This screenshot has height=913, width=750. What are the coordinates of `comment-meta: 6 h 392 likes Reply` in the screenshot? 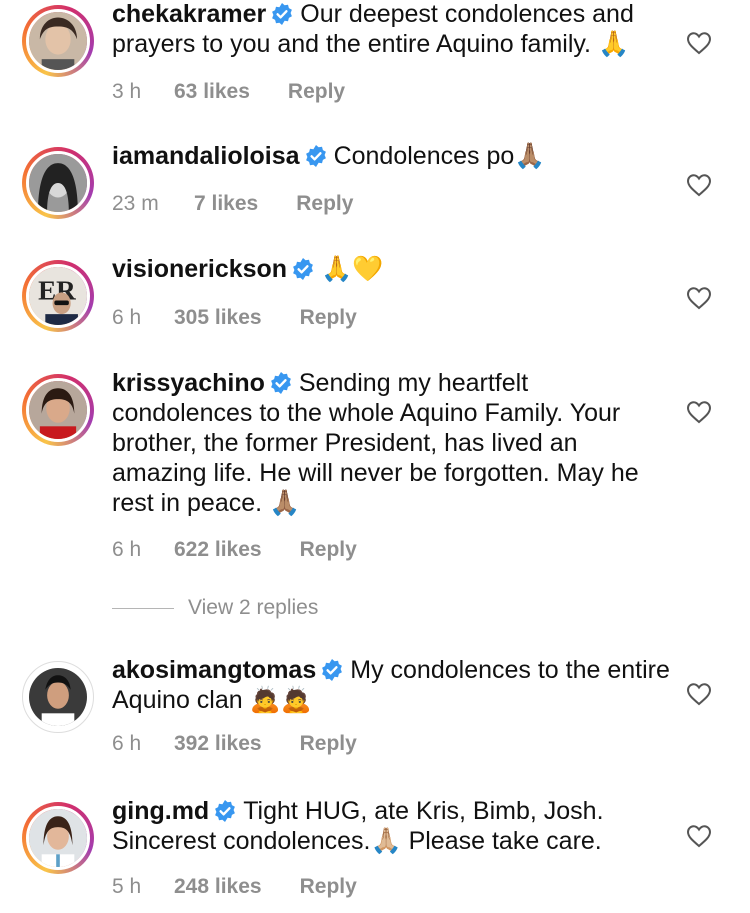 It's located at (234, 744).